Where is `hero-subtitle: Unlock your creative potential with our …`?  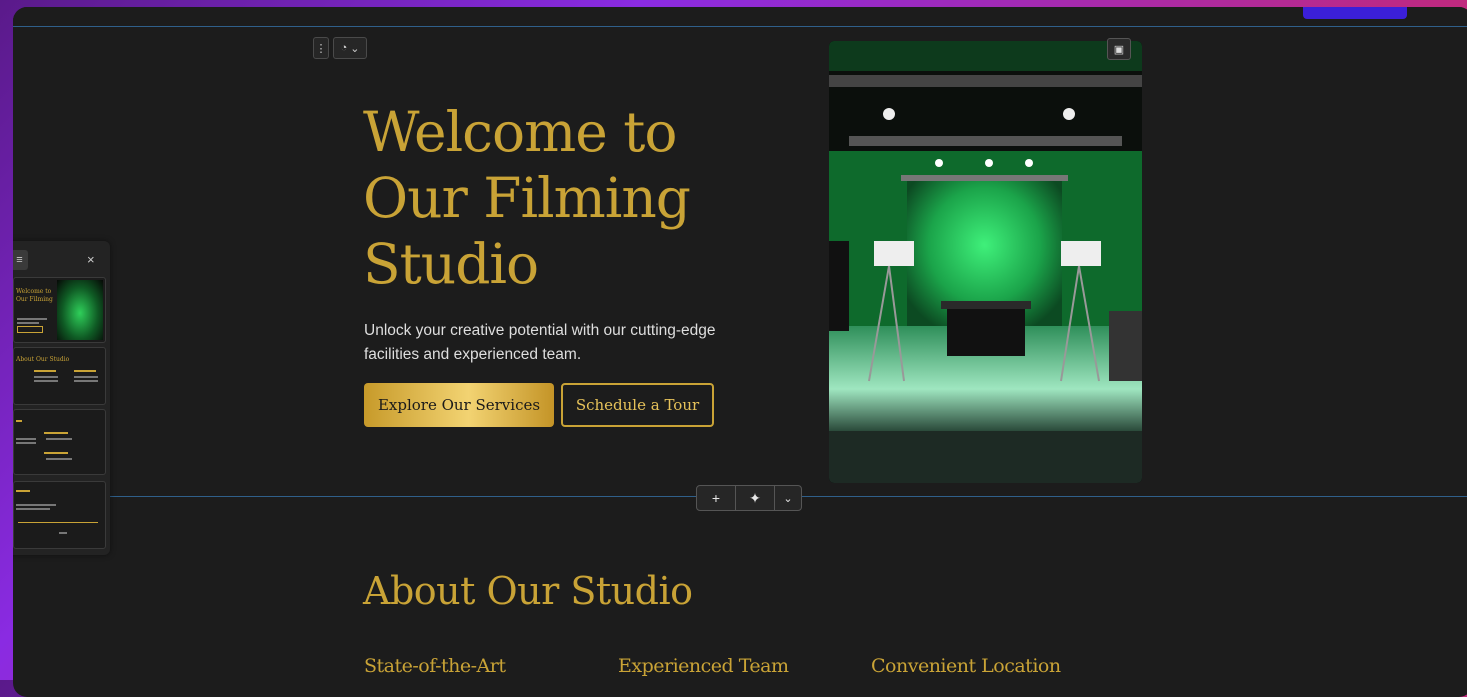 hero-subtitle: Unlock your creative potential with our … is located at coordinates (559, 343).